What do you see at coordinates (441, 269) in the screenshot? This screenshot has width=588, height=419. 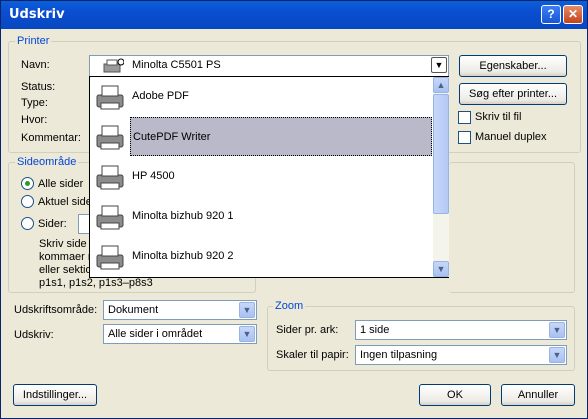 I see `scroll-down-icon: ▼` at bounding box center [441, 269].